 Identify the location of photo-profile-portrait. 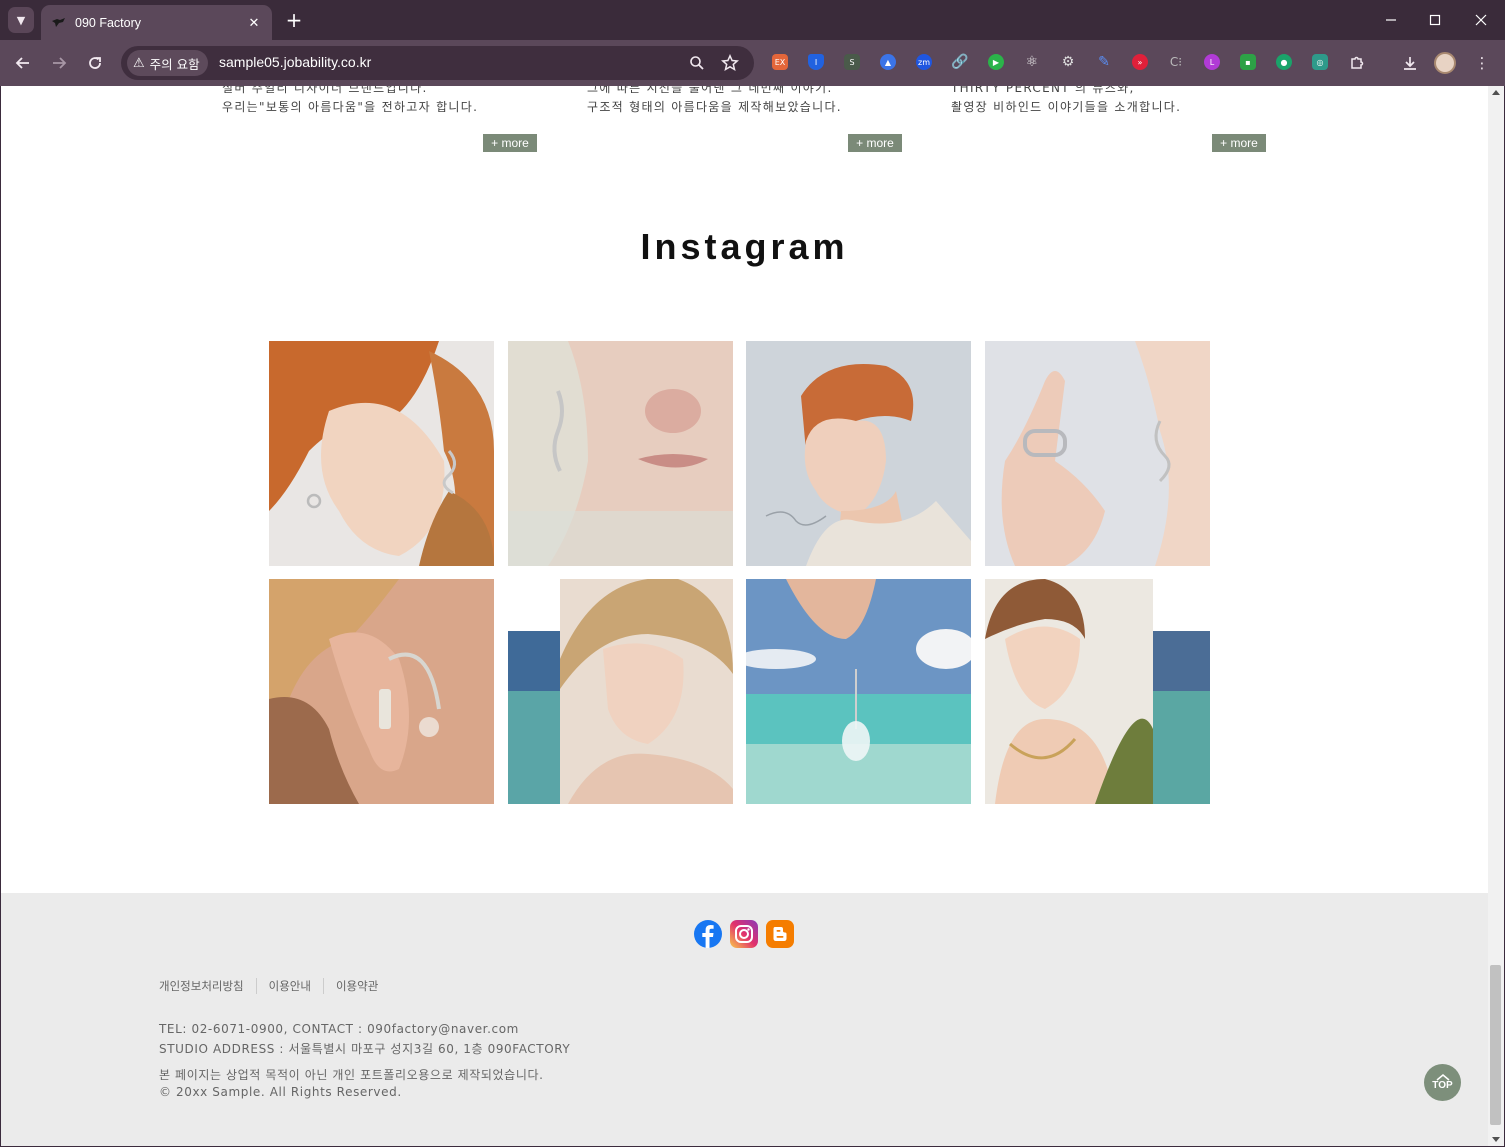
(858, 453).